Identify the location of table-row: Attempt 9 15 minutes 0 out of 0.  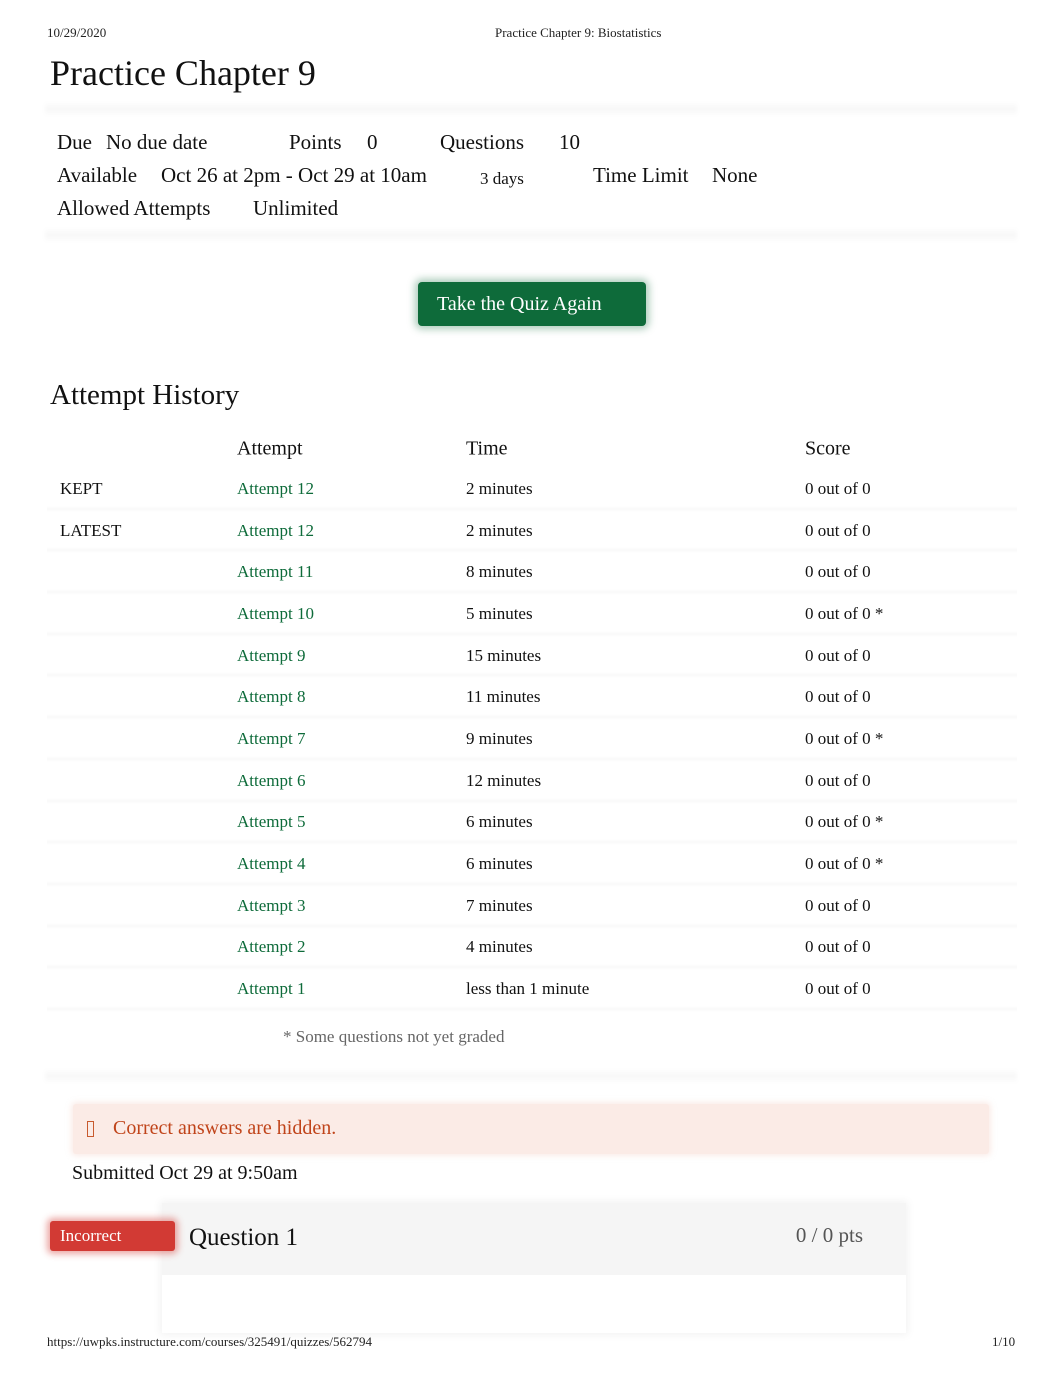
(532, 657).